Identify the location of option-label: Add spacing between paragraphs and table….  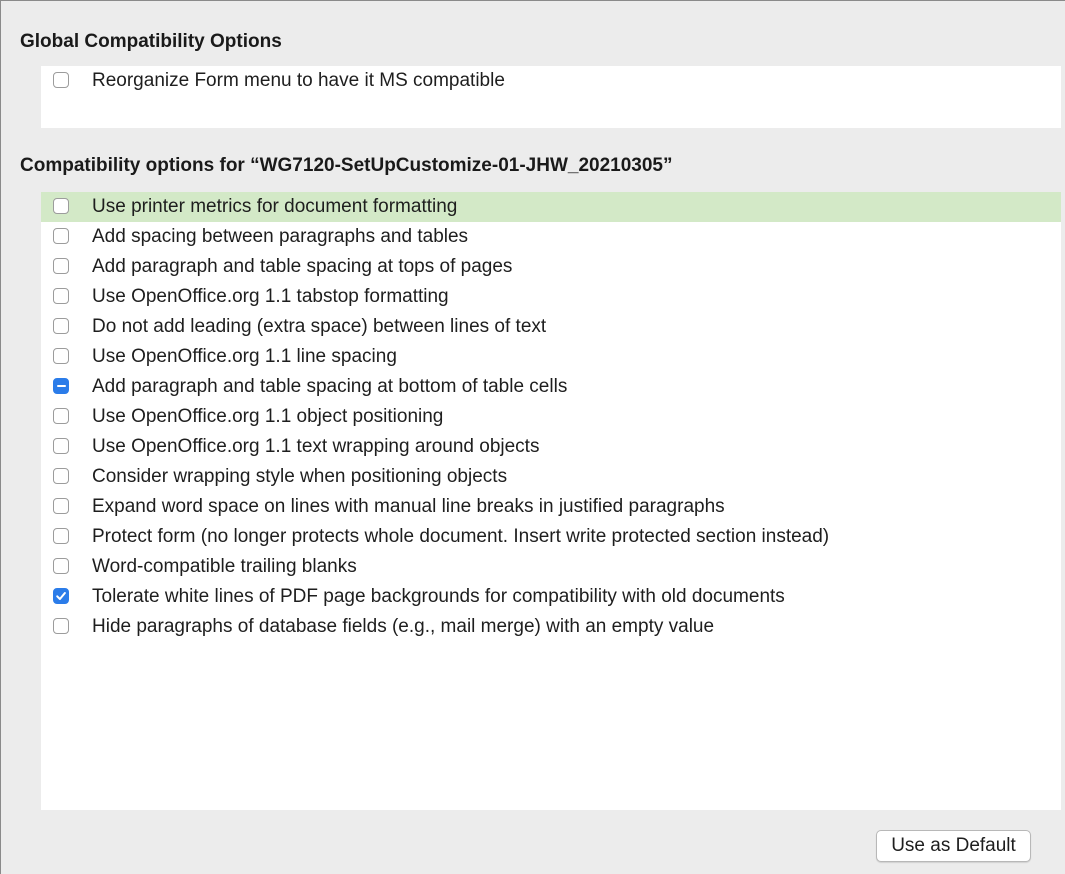
(280, 236).